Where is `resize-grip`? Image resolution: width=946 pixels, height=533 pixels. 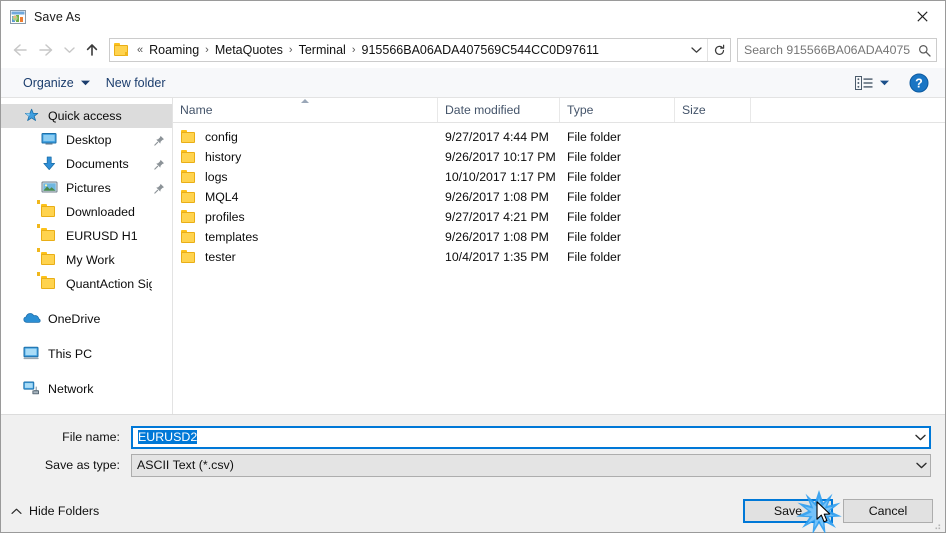
resize-grip is located at coordinates (936, 524).